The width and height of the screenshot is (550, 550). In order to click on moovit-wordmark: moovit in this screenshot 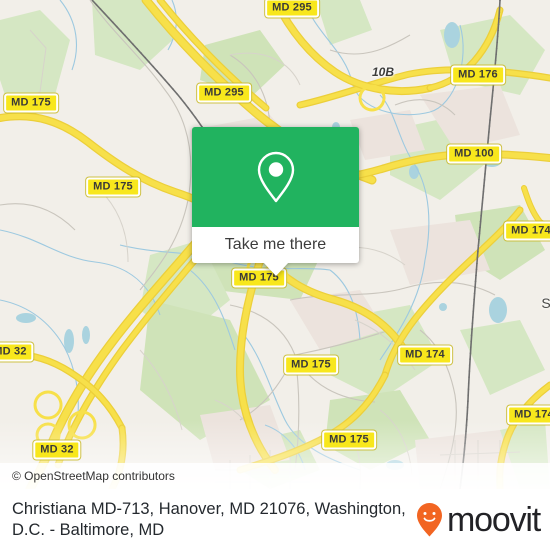, I will do `click(494, 519)`.